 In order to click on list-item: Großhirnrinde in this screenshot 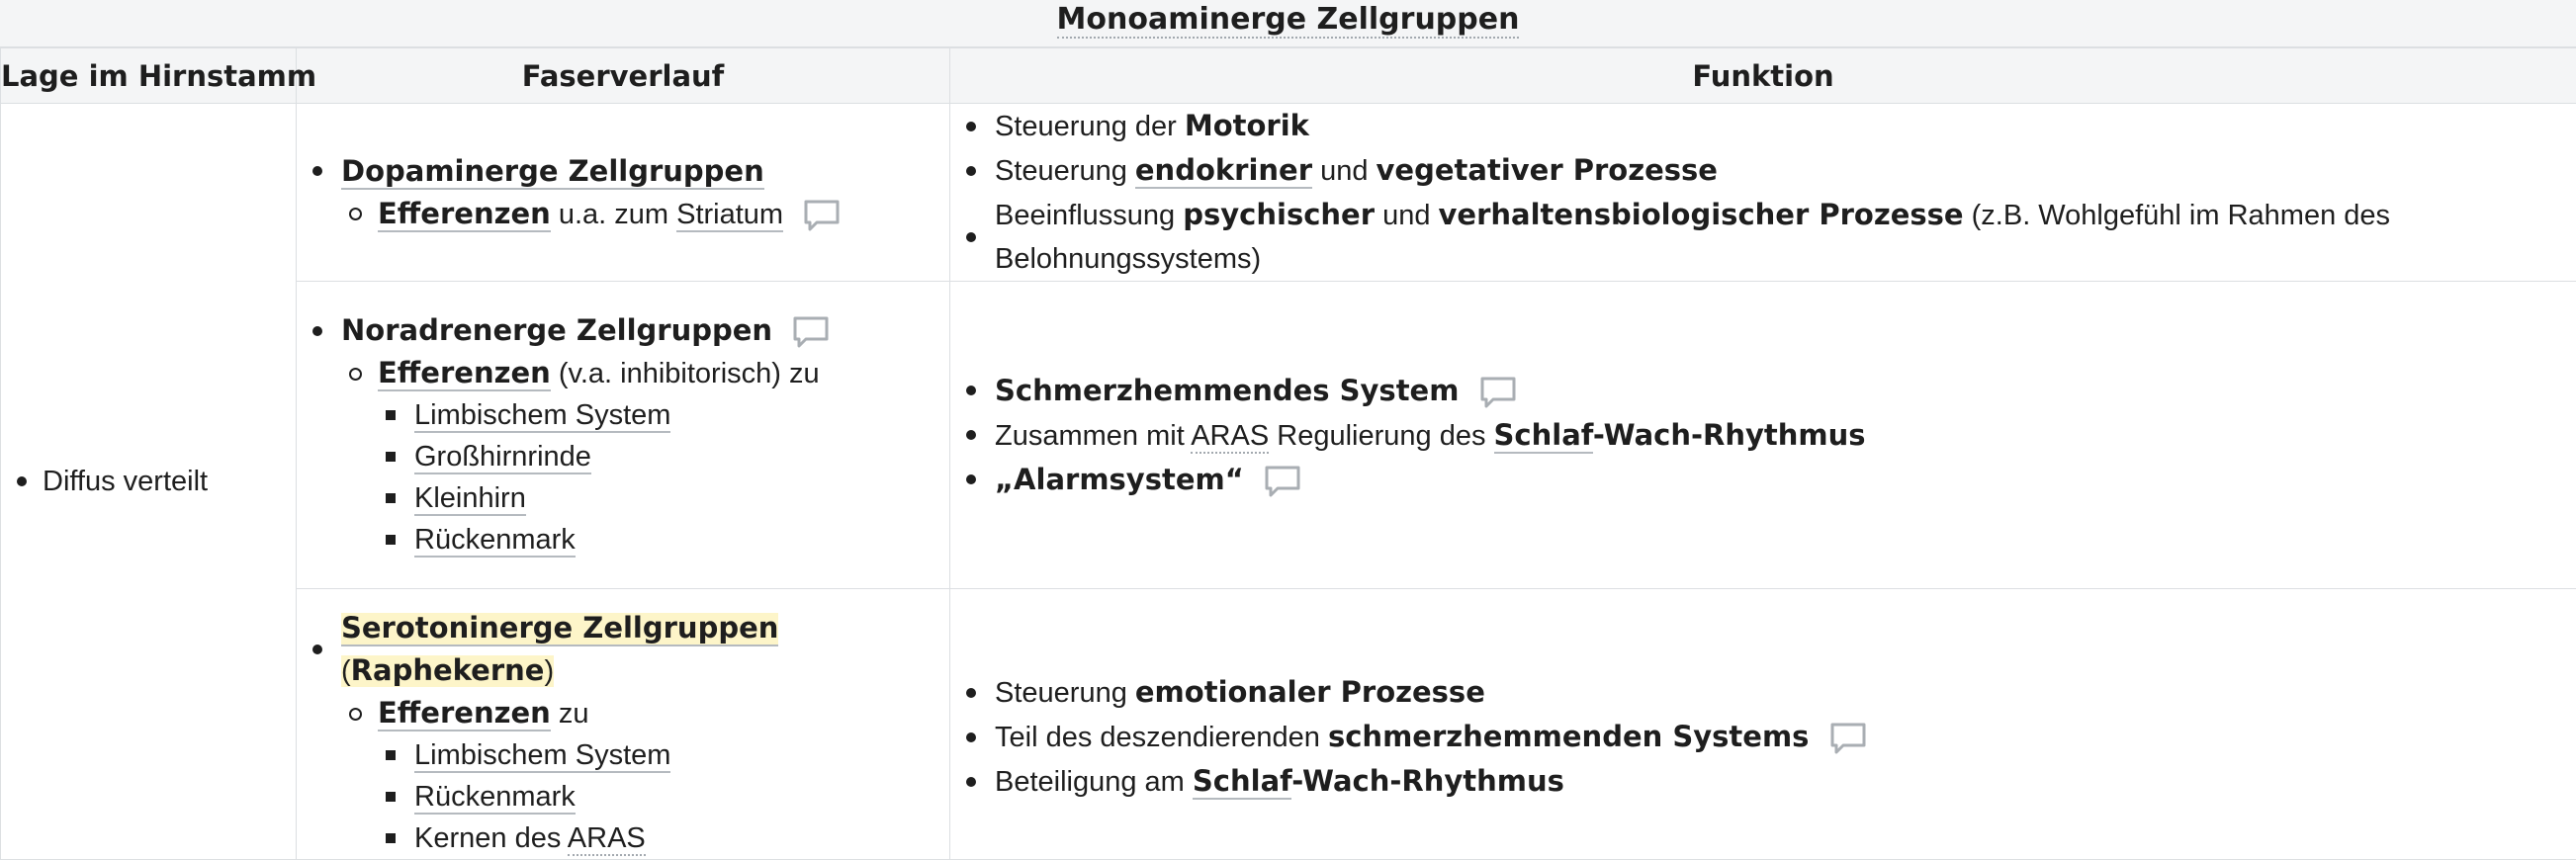, I will do `click(623, 456)`.